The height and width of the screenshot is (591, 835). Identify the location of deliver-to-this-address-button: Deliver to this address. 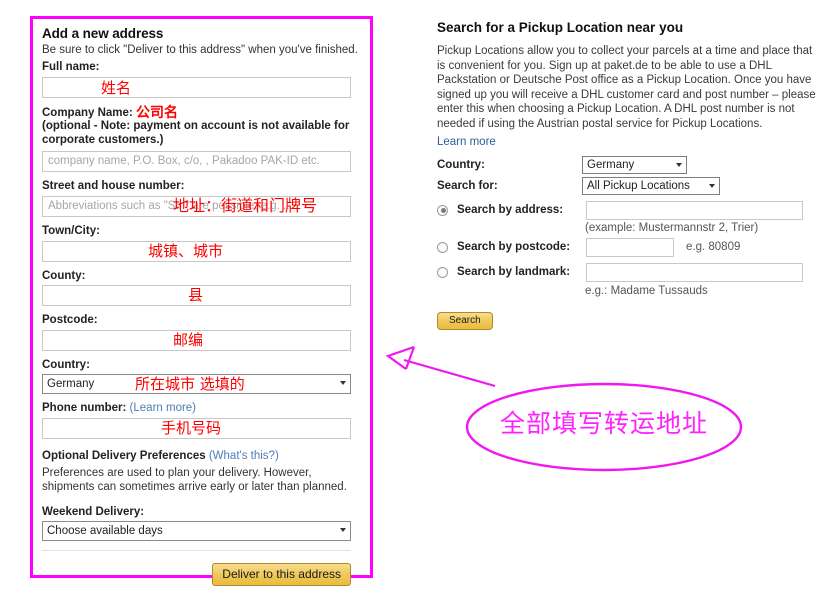
(281, 575).